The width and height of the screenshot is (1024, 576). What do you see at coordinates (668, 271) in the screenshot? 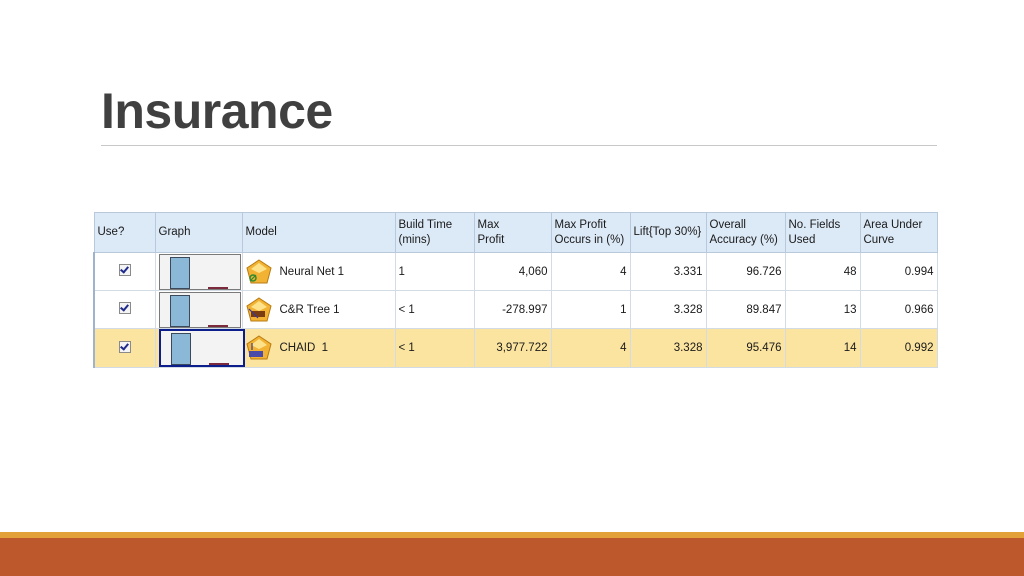
I see `lift-cell: 3.331` at bounding box center [668, 271].